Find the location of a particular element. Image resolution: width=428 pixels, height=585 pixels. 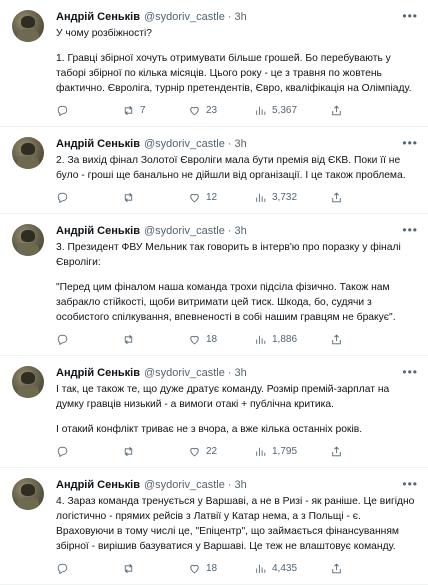

views-button: 1,795 is located at coordinates (287, 451).